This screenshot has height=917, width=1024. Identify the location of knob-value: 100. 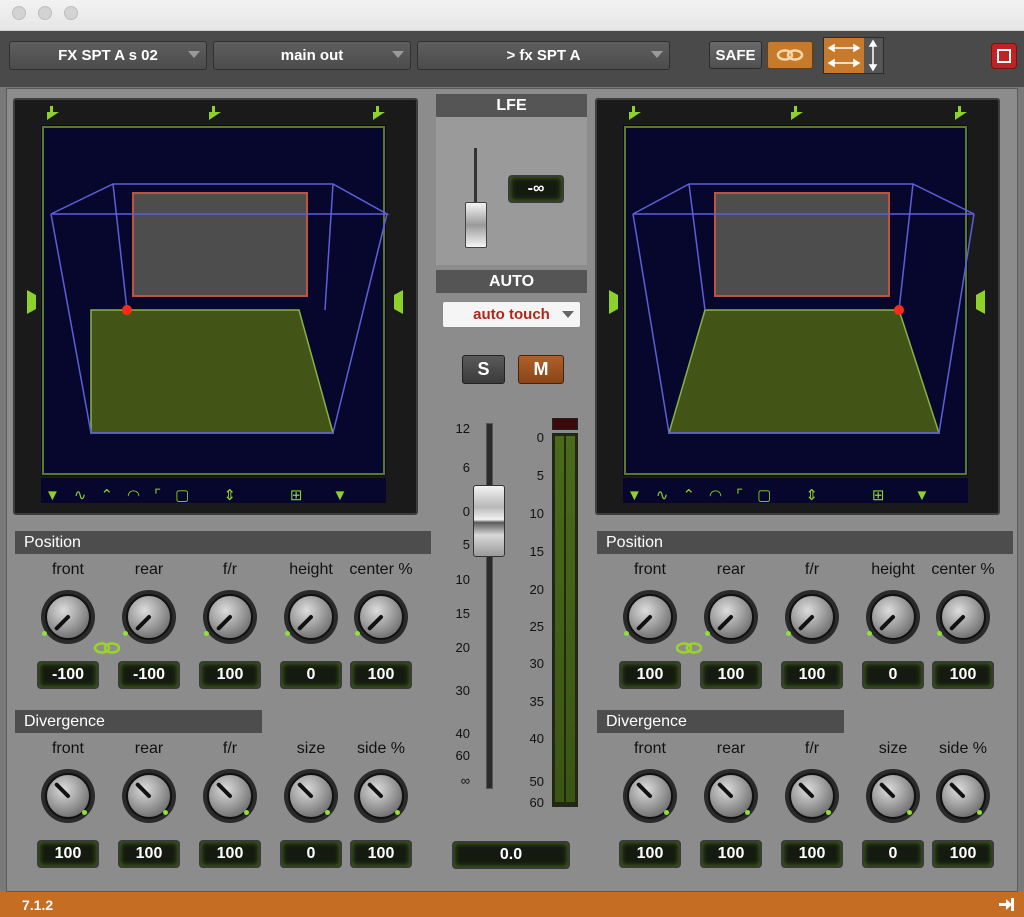
(230, 853).